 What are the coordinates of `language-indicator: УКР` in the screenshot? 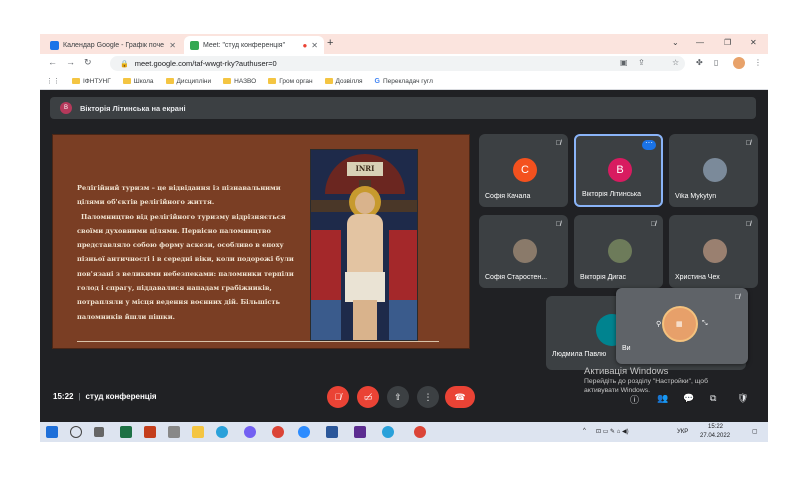 It's located at (682, 432).